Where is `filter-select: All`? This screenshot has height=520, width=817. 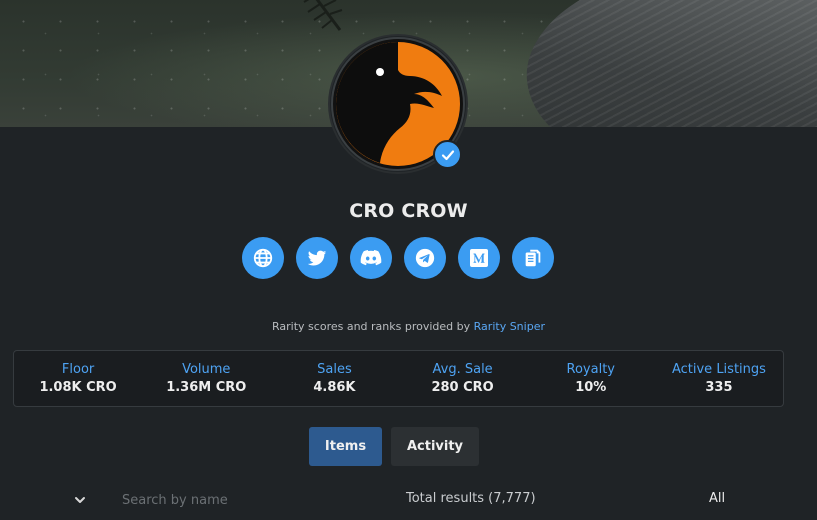
filter-select: All is located at coordinates (717, 498).